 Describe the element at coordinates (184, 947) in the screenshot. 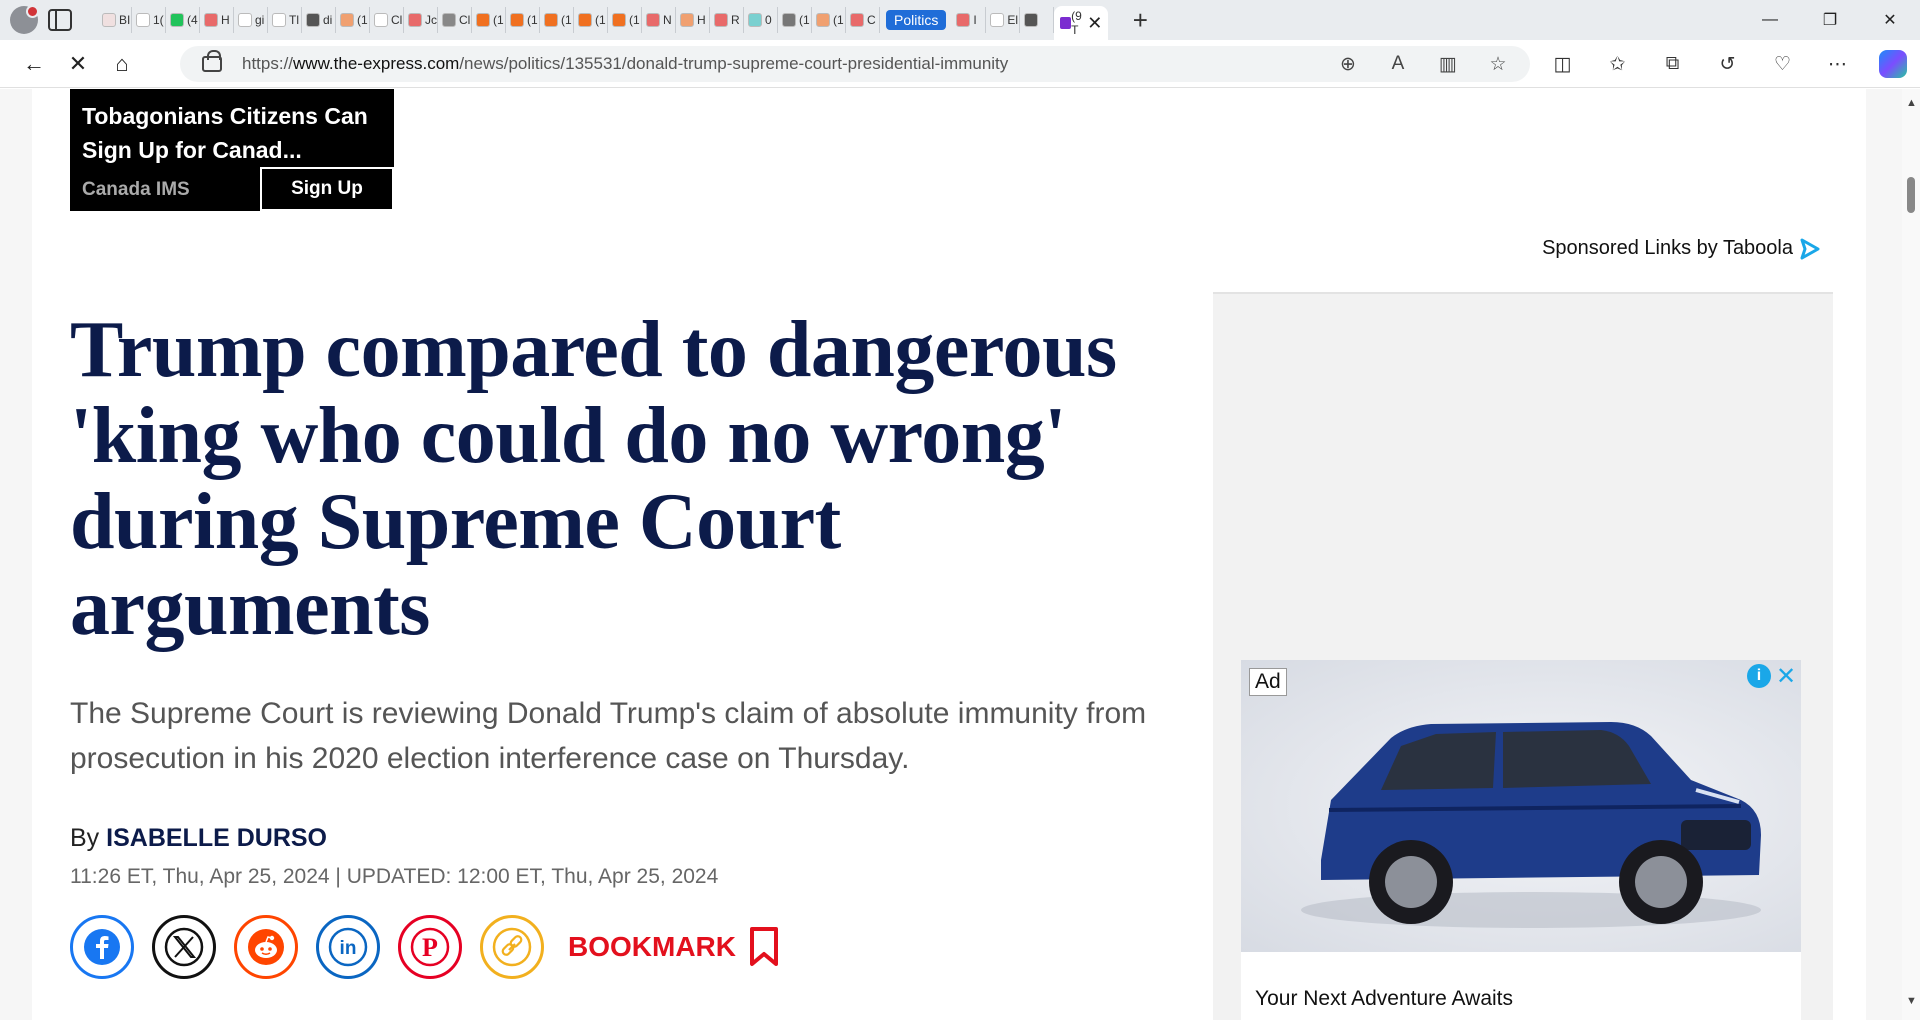

I see `x-share-button` at that location.